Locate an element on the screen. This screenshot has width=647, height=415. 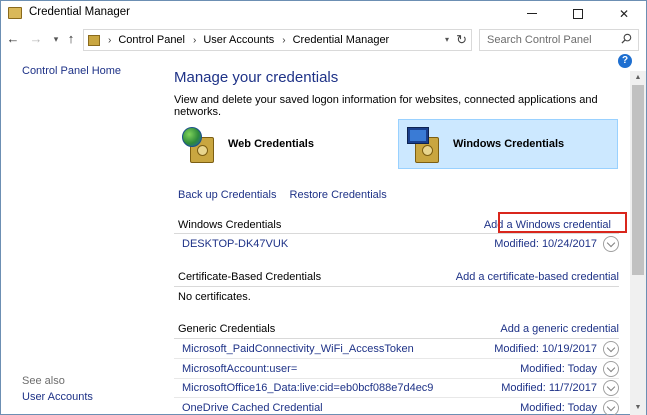
credential-manager-app-icon is located at coordinates (15, 13).